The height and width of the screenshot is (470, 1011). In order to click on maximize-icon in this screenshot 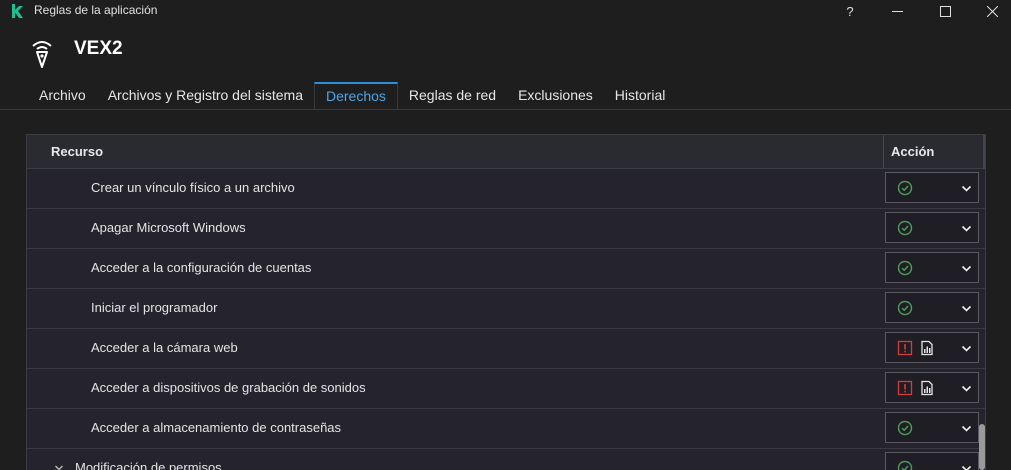, I will do `click(945, 11)`.